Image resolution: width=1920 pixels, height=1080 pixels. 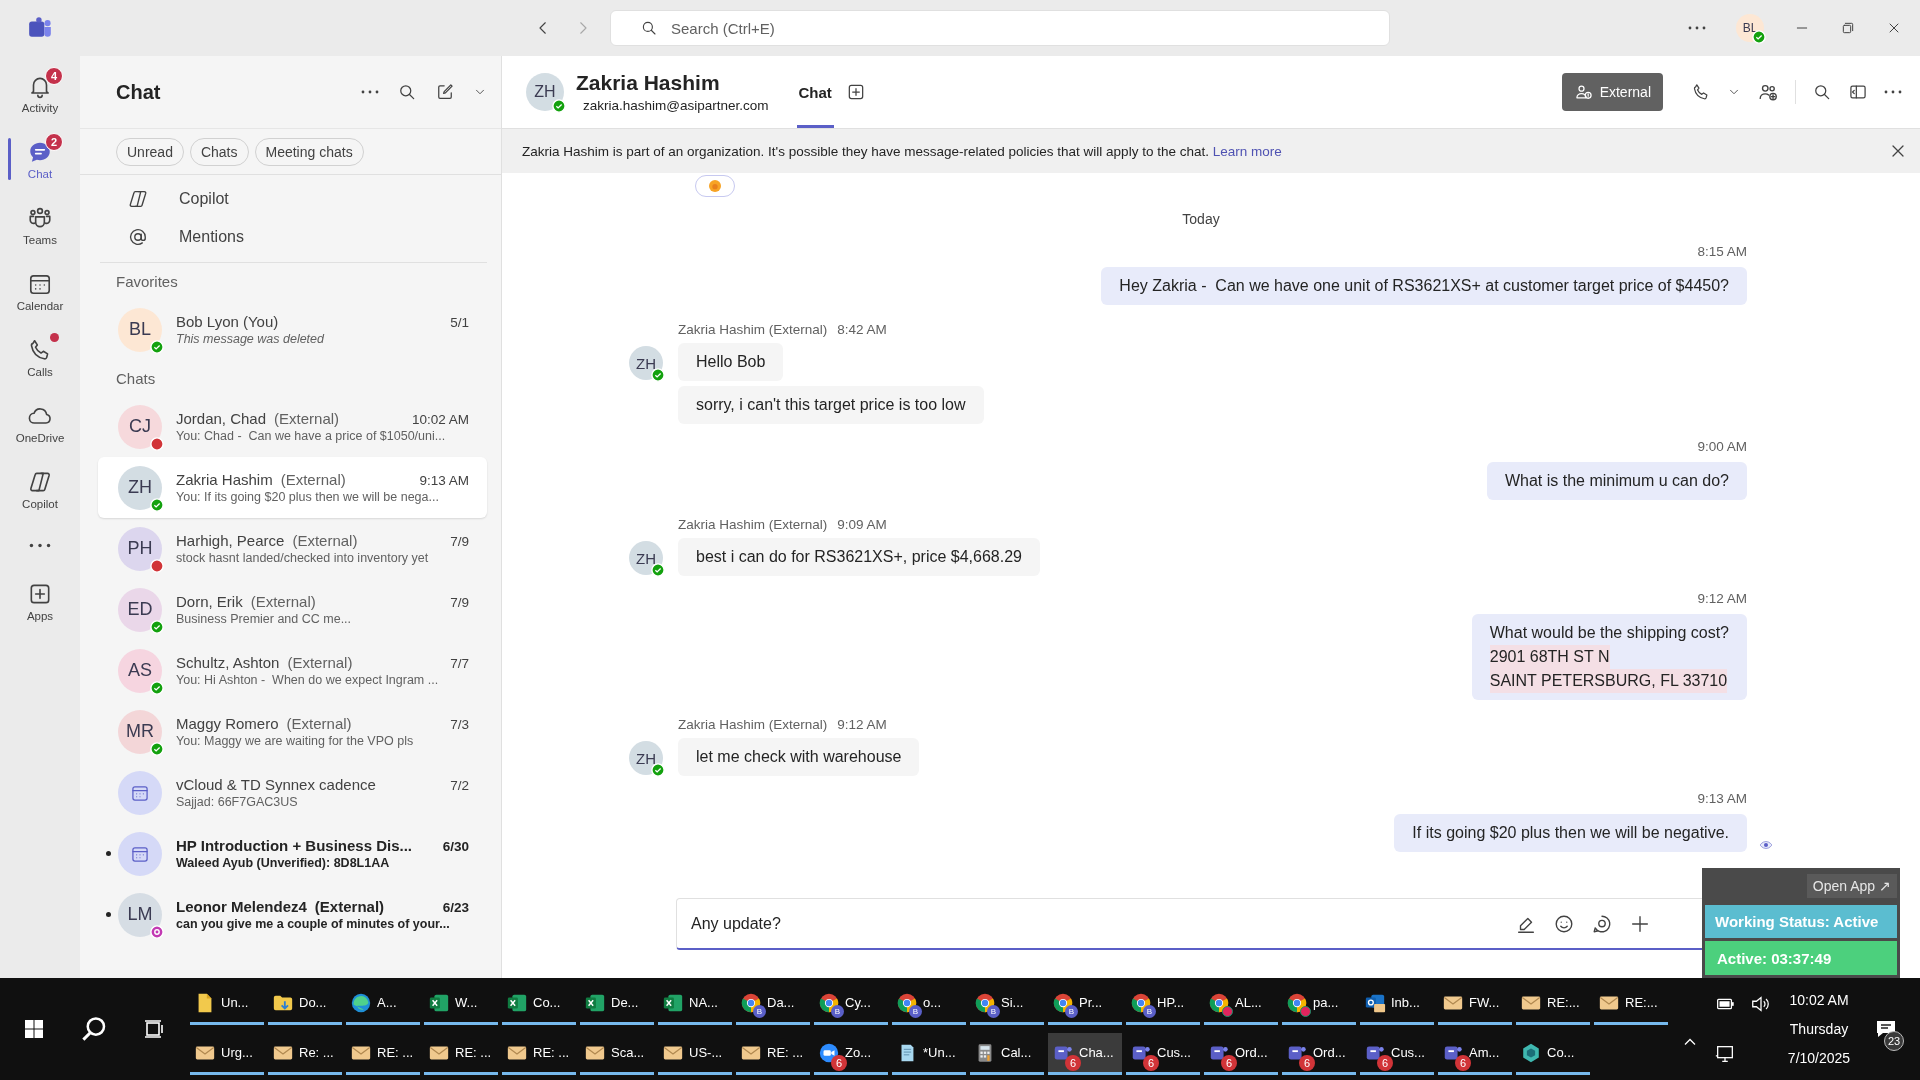 What do you see at coordinates (221, 418) in the screenshot?
I see `contact-name: Jordan, Chad` at bounding box center [221, 418].